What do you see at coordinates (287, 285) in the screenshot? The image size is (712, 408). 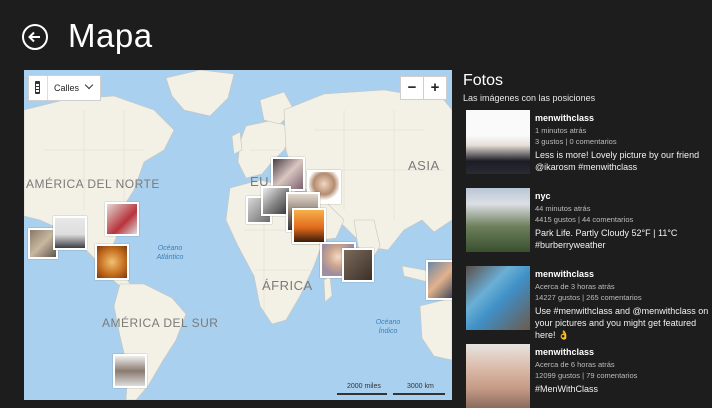 I see `label-africa: ÁFRICA` at bounding box center [287, 285].